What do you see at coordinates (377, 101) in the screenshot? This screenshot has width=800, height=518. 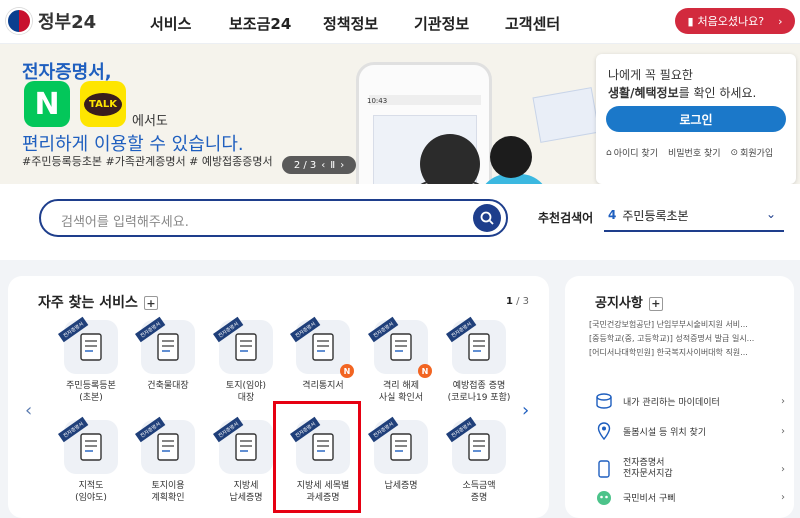 I see `phone-time: 10:43` at bounding box center [377, 101].